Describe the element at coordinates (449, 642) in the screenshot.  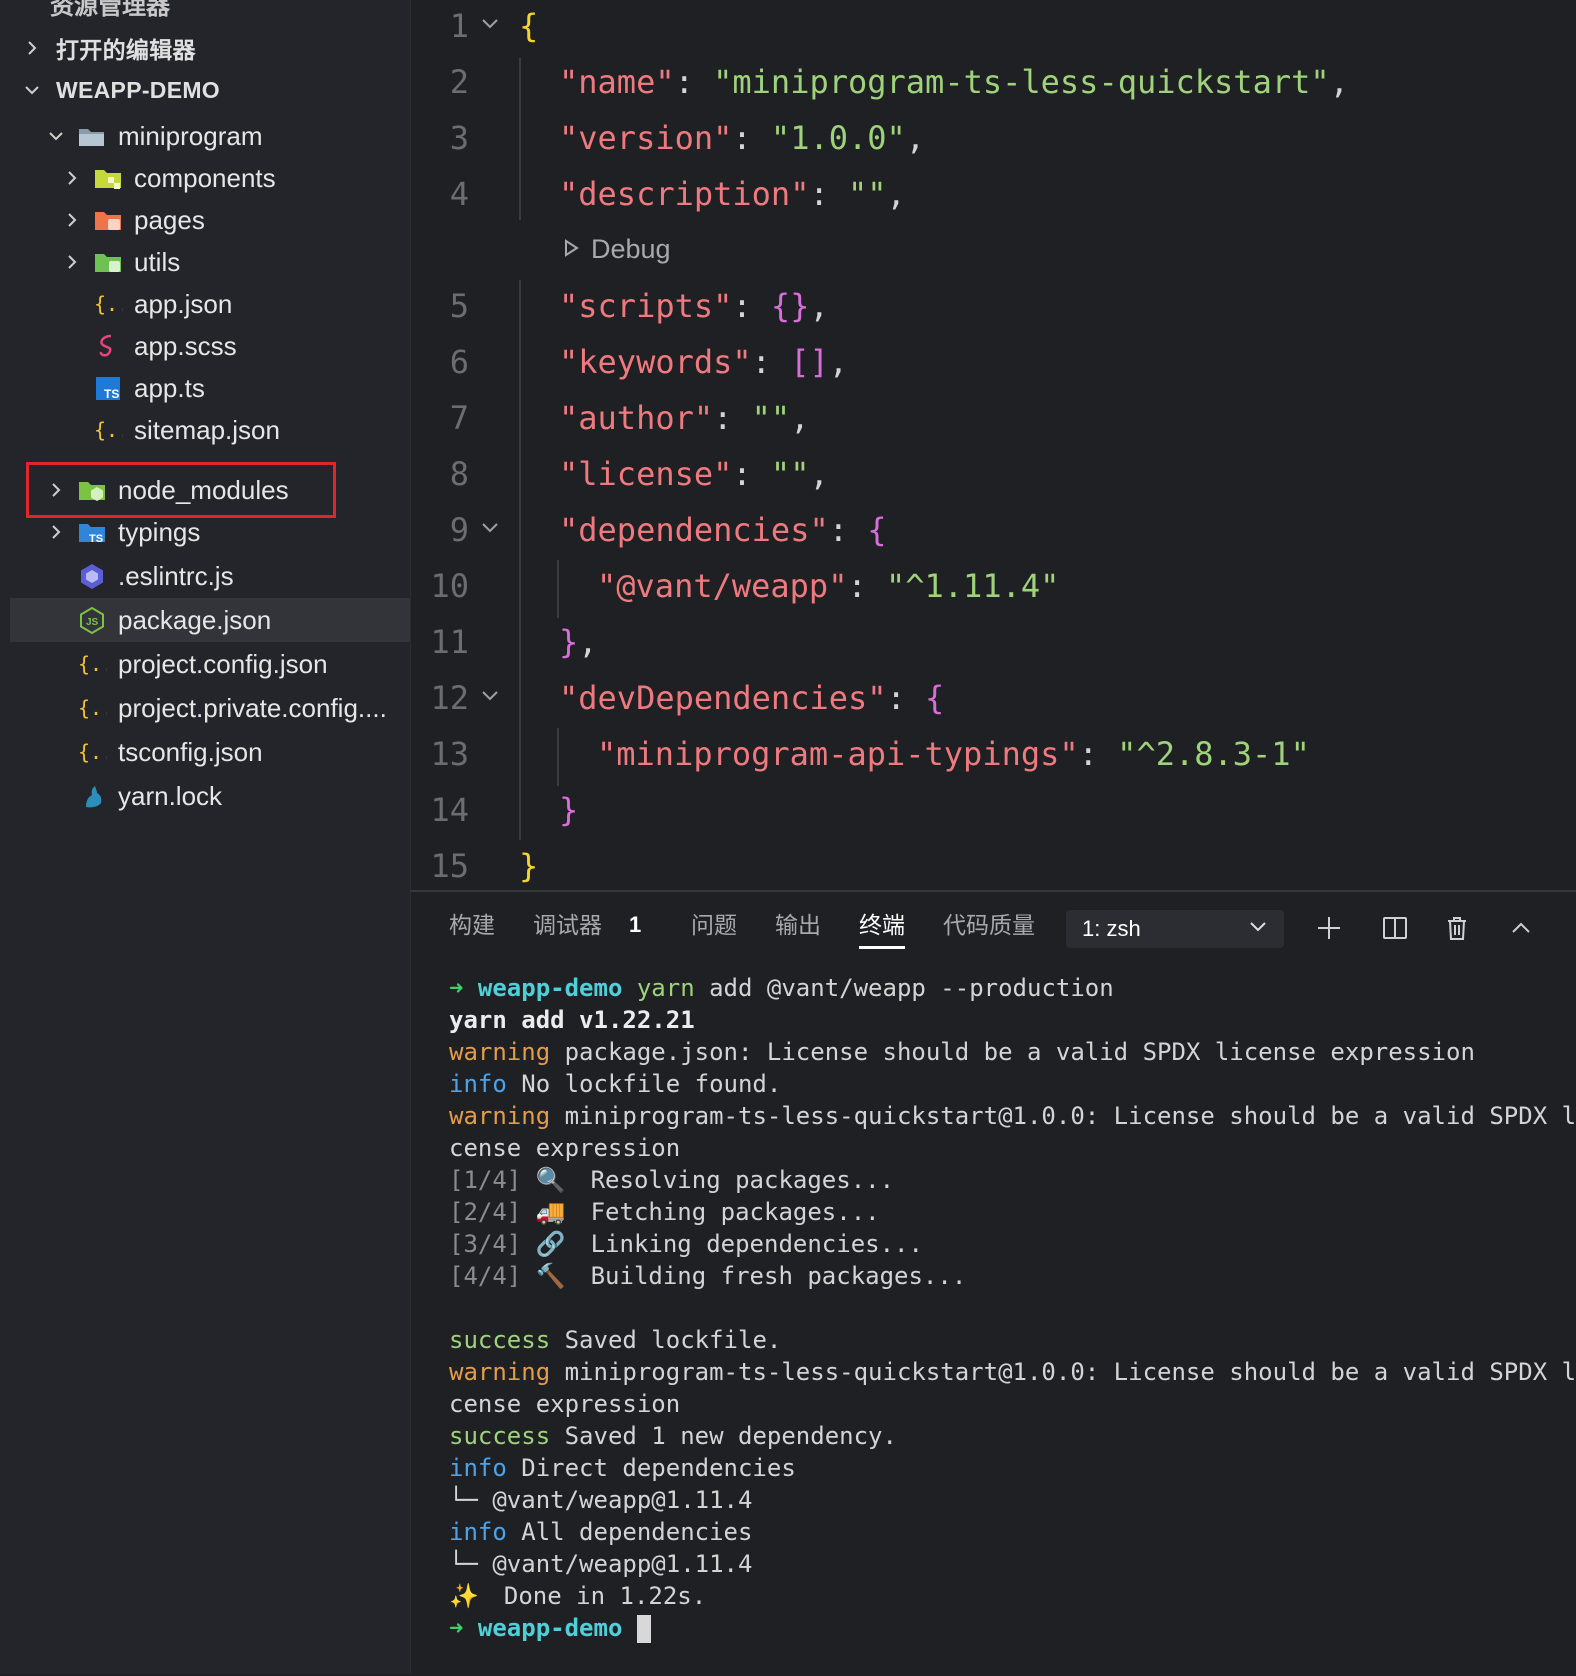
I see `line-number: 11` at that location.